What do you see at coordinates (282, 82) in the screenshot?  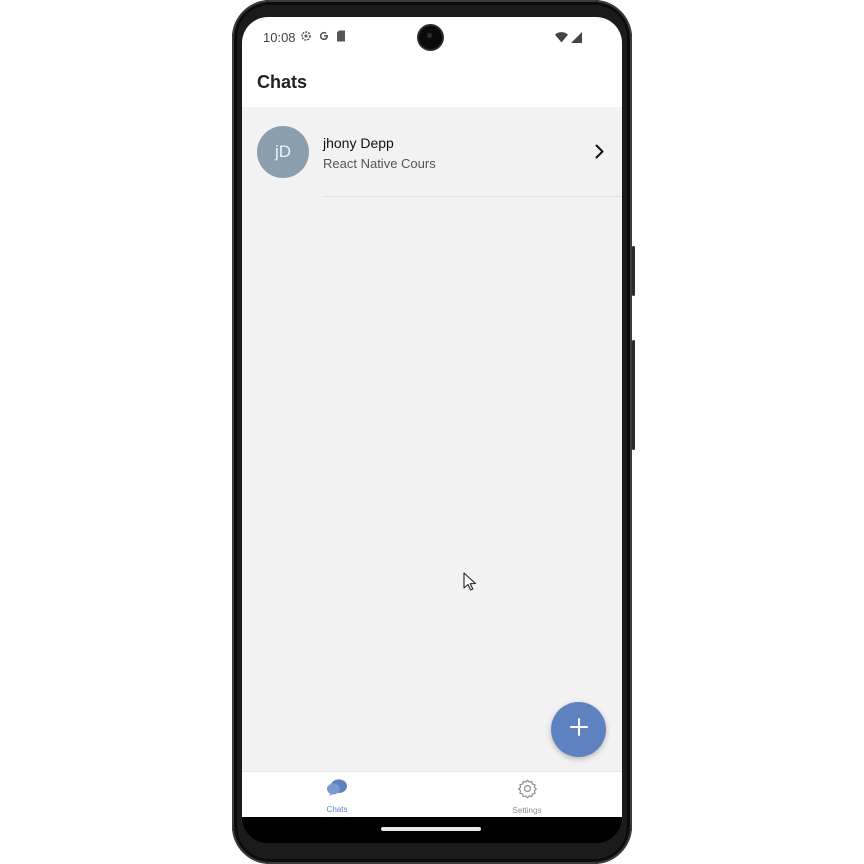 I see `page-title: Chats` at bounding box center [282, 82].